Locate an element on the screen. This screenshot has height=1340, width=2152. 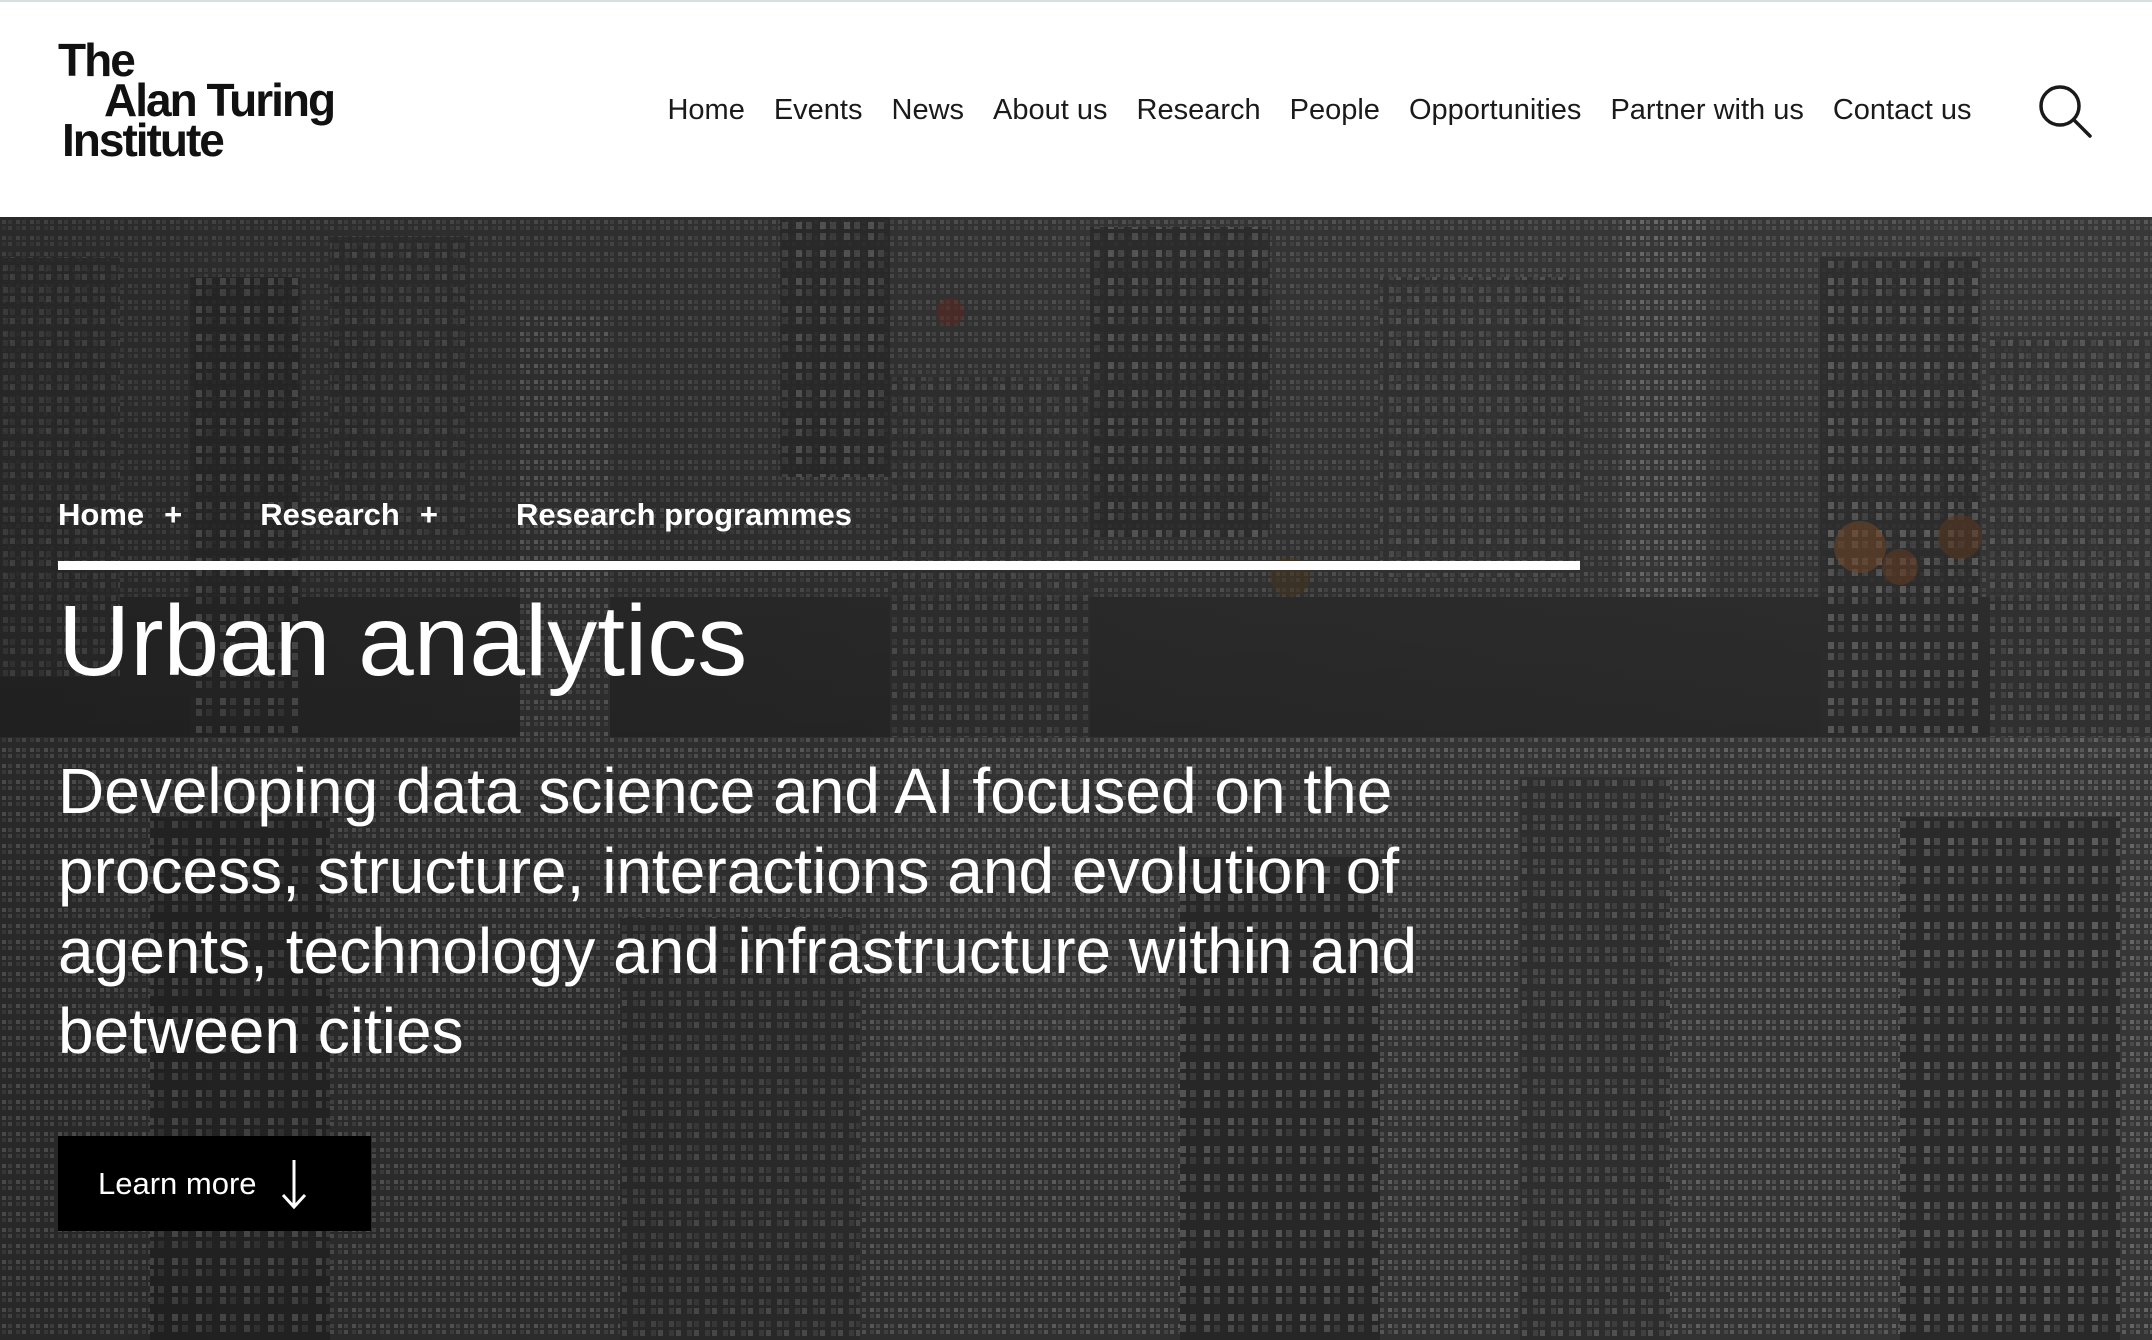
breadcrumb-item-research-programmes: Research programmes is located at coordinates (684, 515).